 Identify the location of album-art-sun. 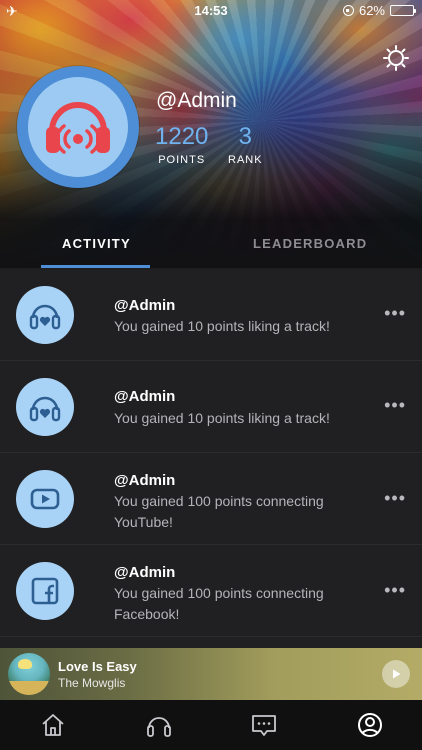
(25, 664).